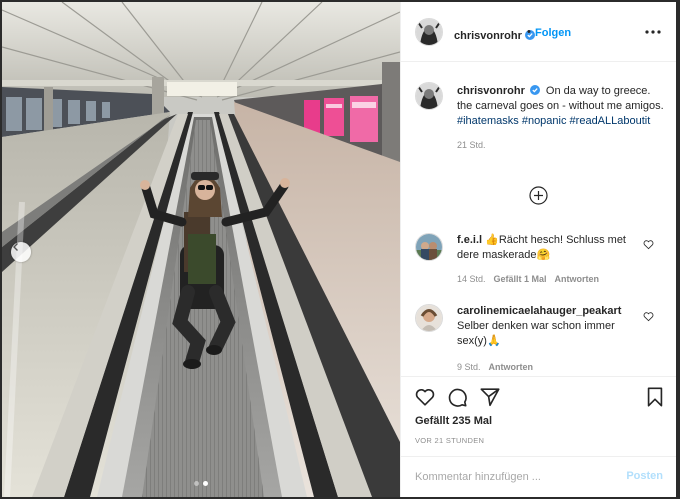 The height and width of the screenshot is (499, 680). I want to click on comment-meta: 14 Std. Gefällt 1 Mal Antworten, so click(532, 279).